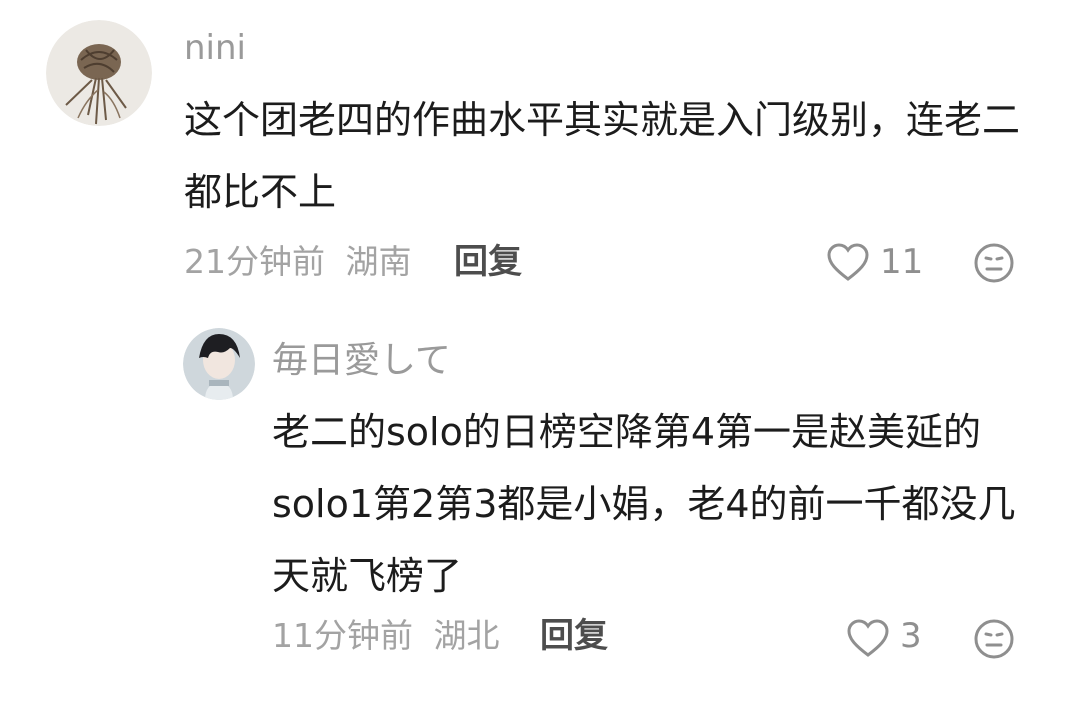 The image size is (1080, 717). Describe the element at coordinates (602, 156) in the screenshot. I see `comment-content: 这个团老四的作曲水平其实就是入门级别，连老二都比不上` at that location.